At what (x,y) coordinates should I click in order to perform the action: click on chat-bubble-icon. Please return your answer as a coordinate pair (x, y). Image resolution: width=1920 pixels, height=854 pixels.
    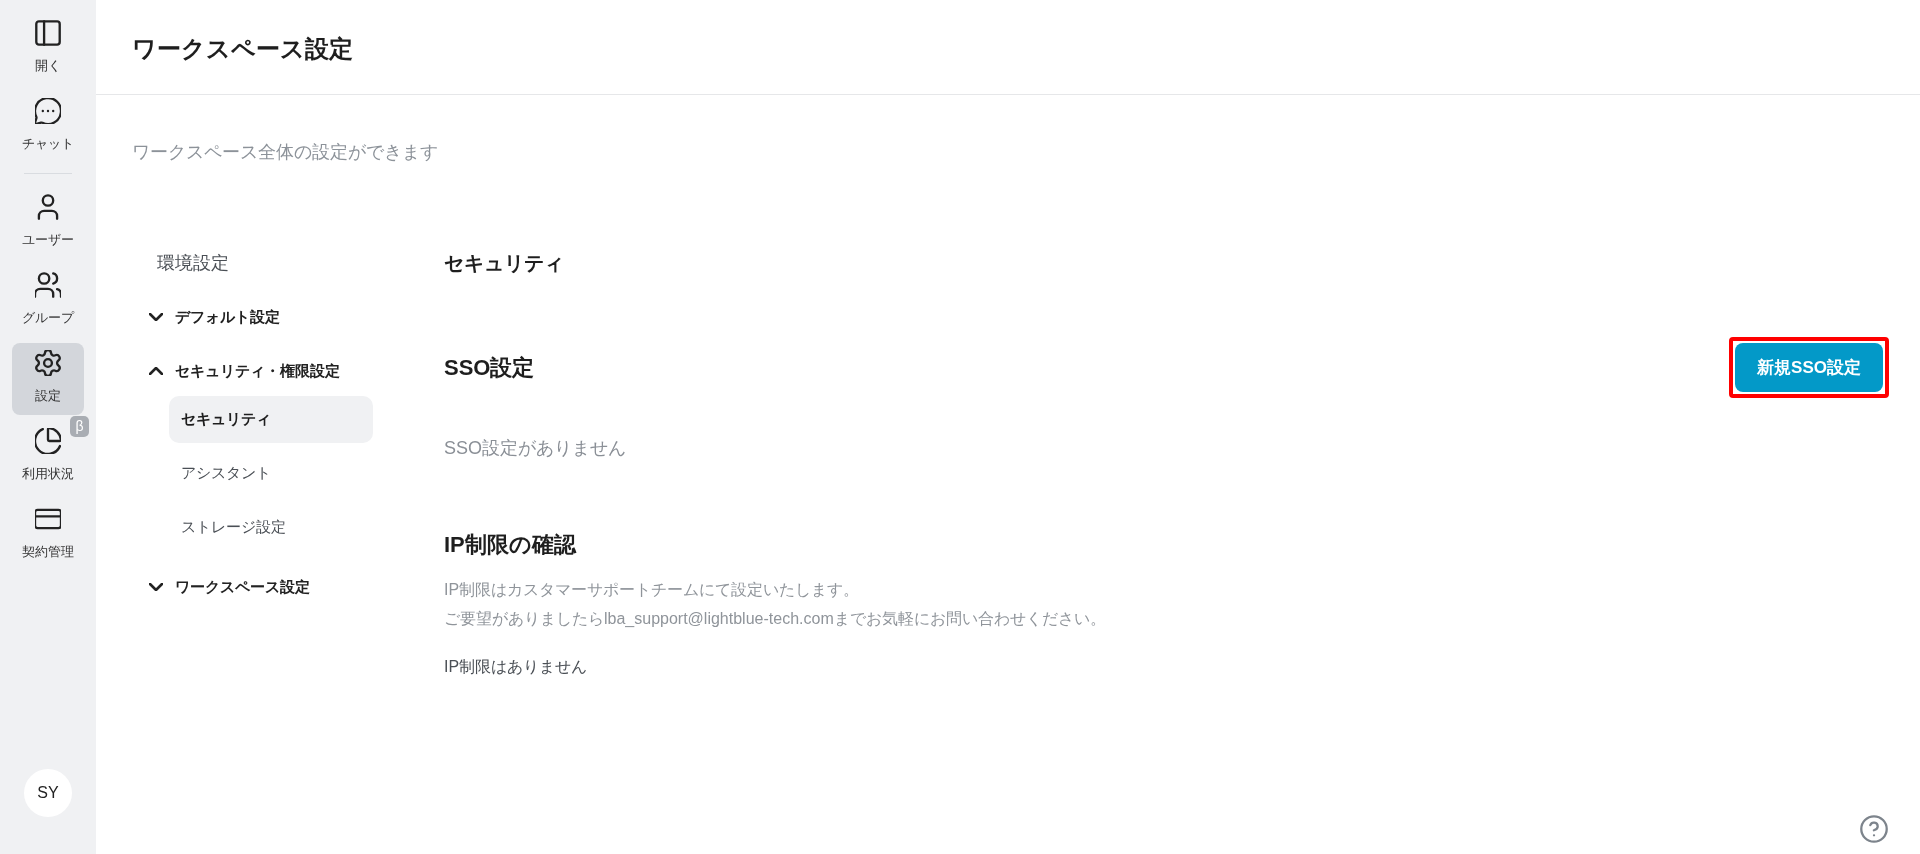
    Looking at the image, I should click on (48, 111).